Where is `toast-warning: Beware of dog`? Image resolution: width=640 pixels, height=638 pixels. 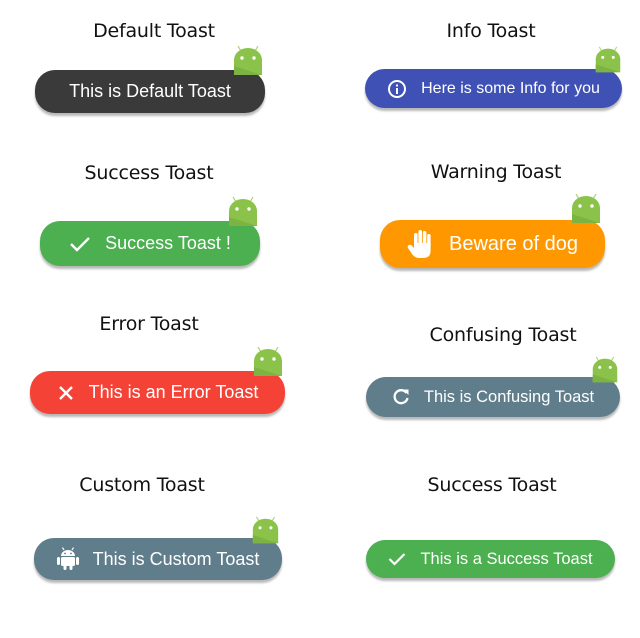
toast-warning: Beware of dog is located at coordinates (492, 244).